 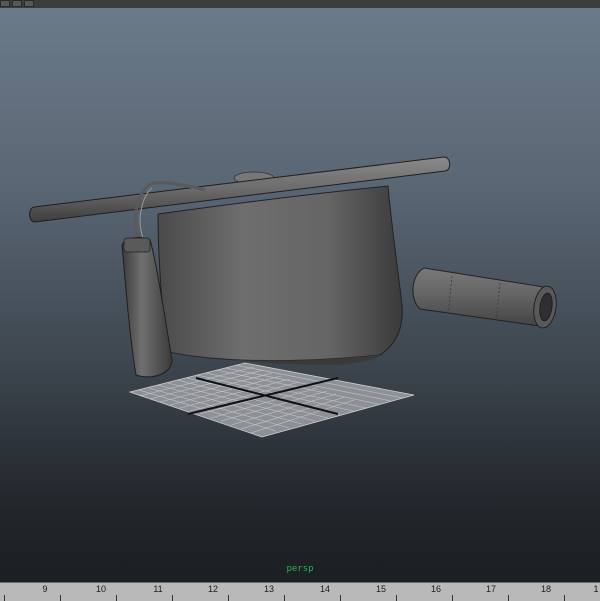 What do you see at coordinates (491, 589) in the screenshot?
I see `timeline-tick: 17` at bounding box center [491, 589].